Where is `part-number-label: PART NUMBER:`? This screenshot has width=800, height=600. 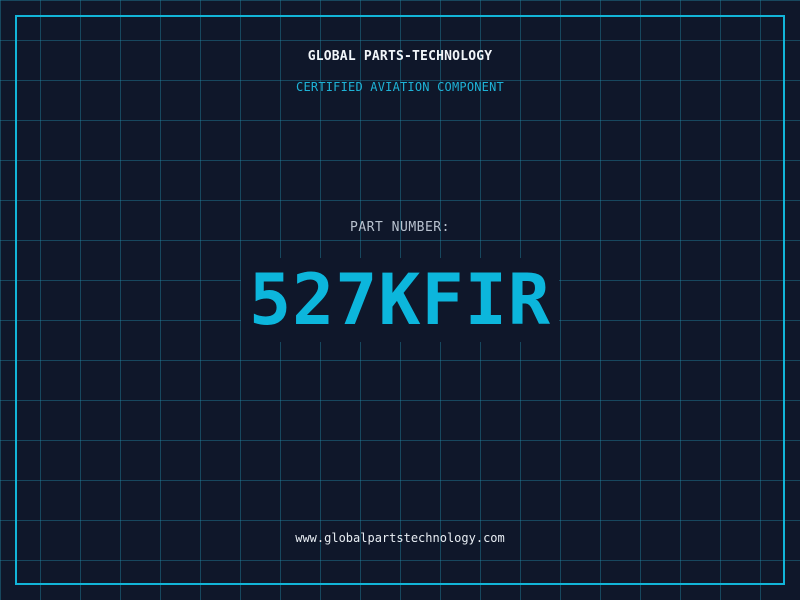
part-number-label: PART NUMBER: is located at coordinates (400, 227).